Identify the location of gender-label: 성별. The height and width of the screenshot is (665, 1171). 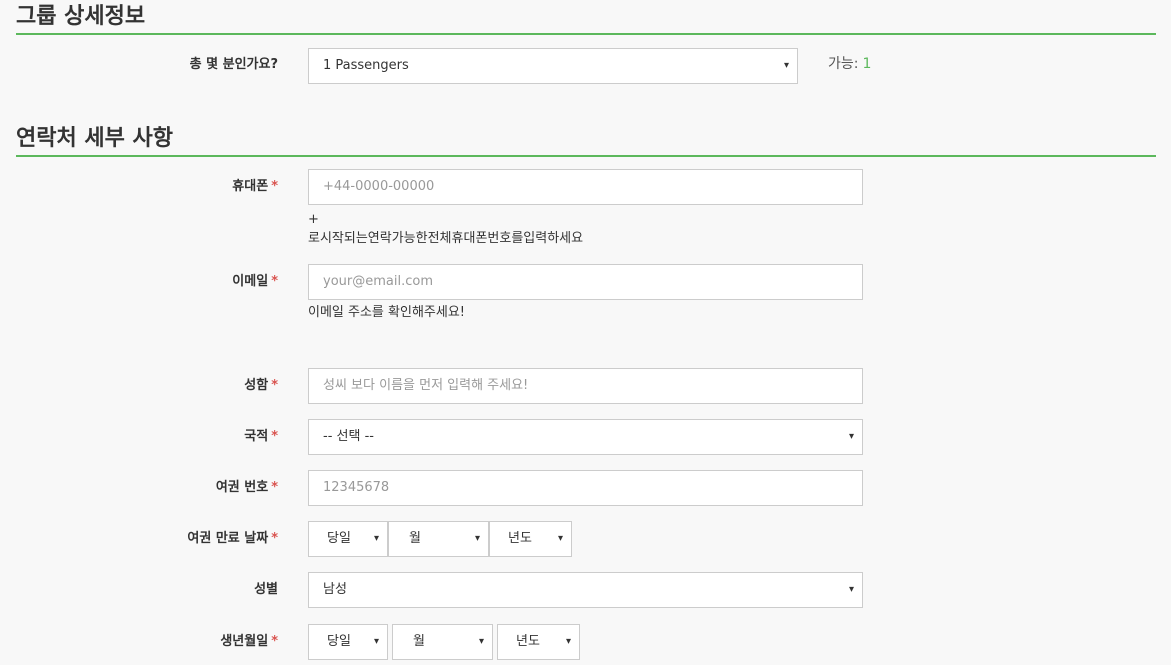
(266, 589).